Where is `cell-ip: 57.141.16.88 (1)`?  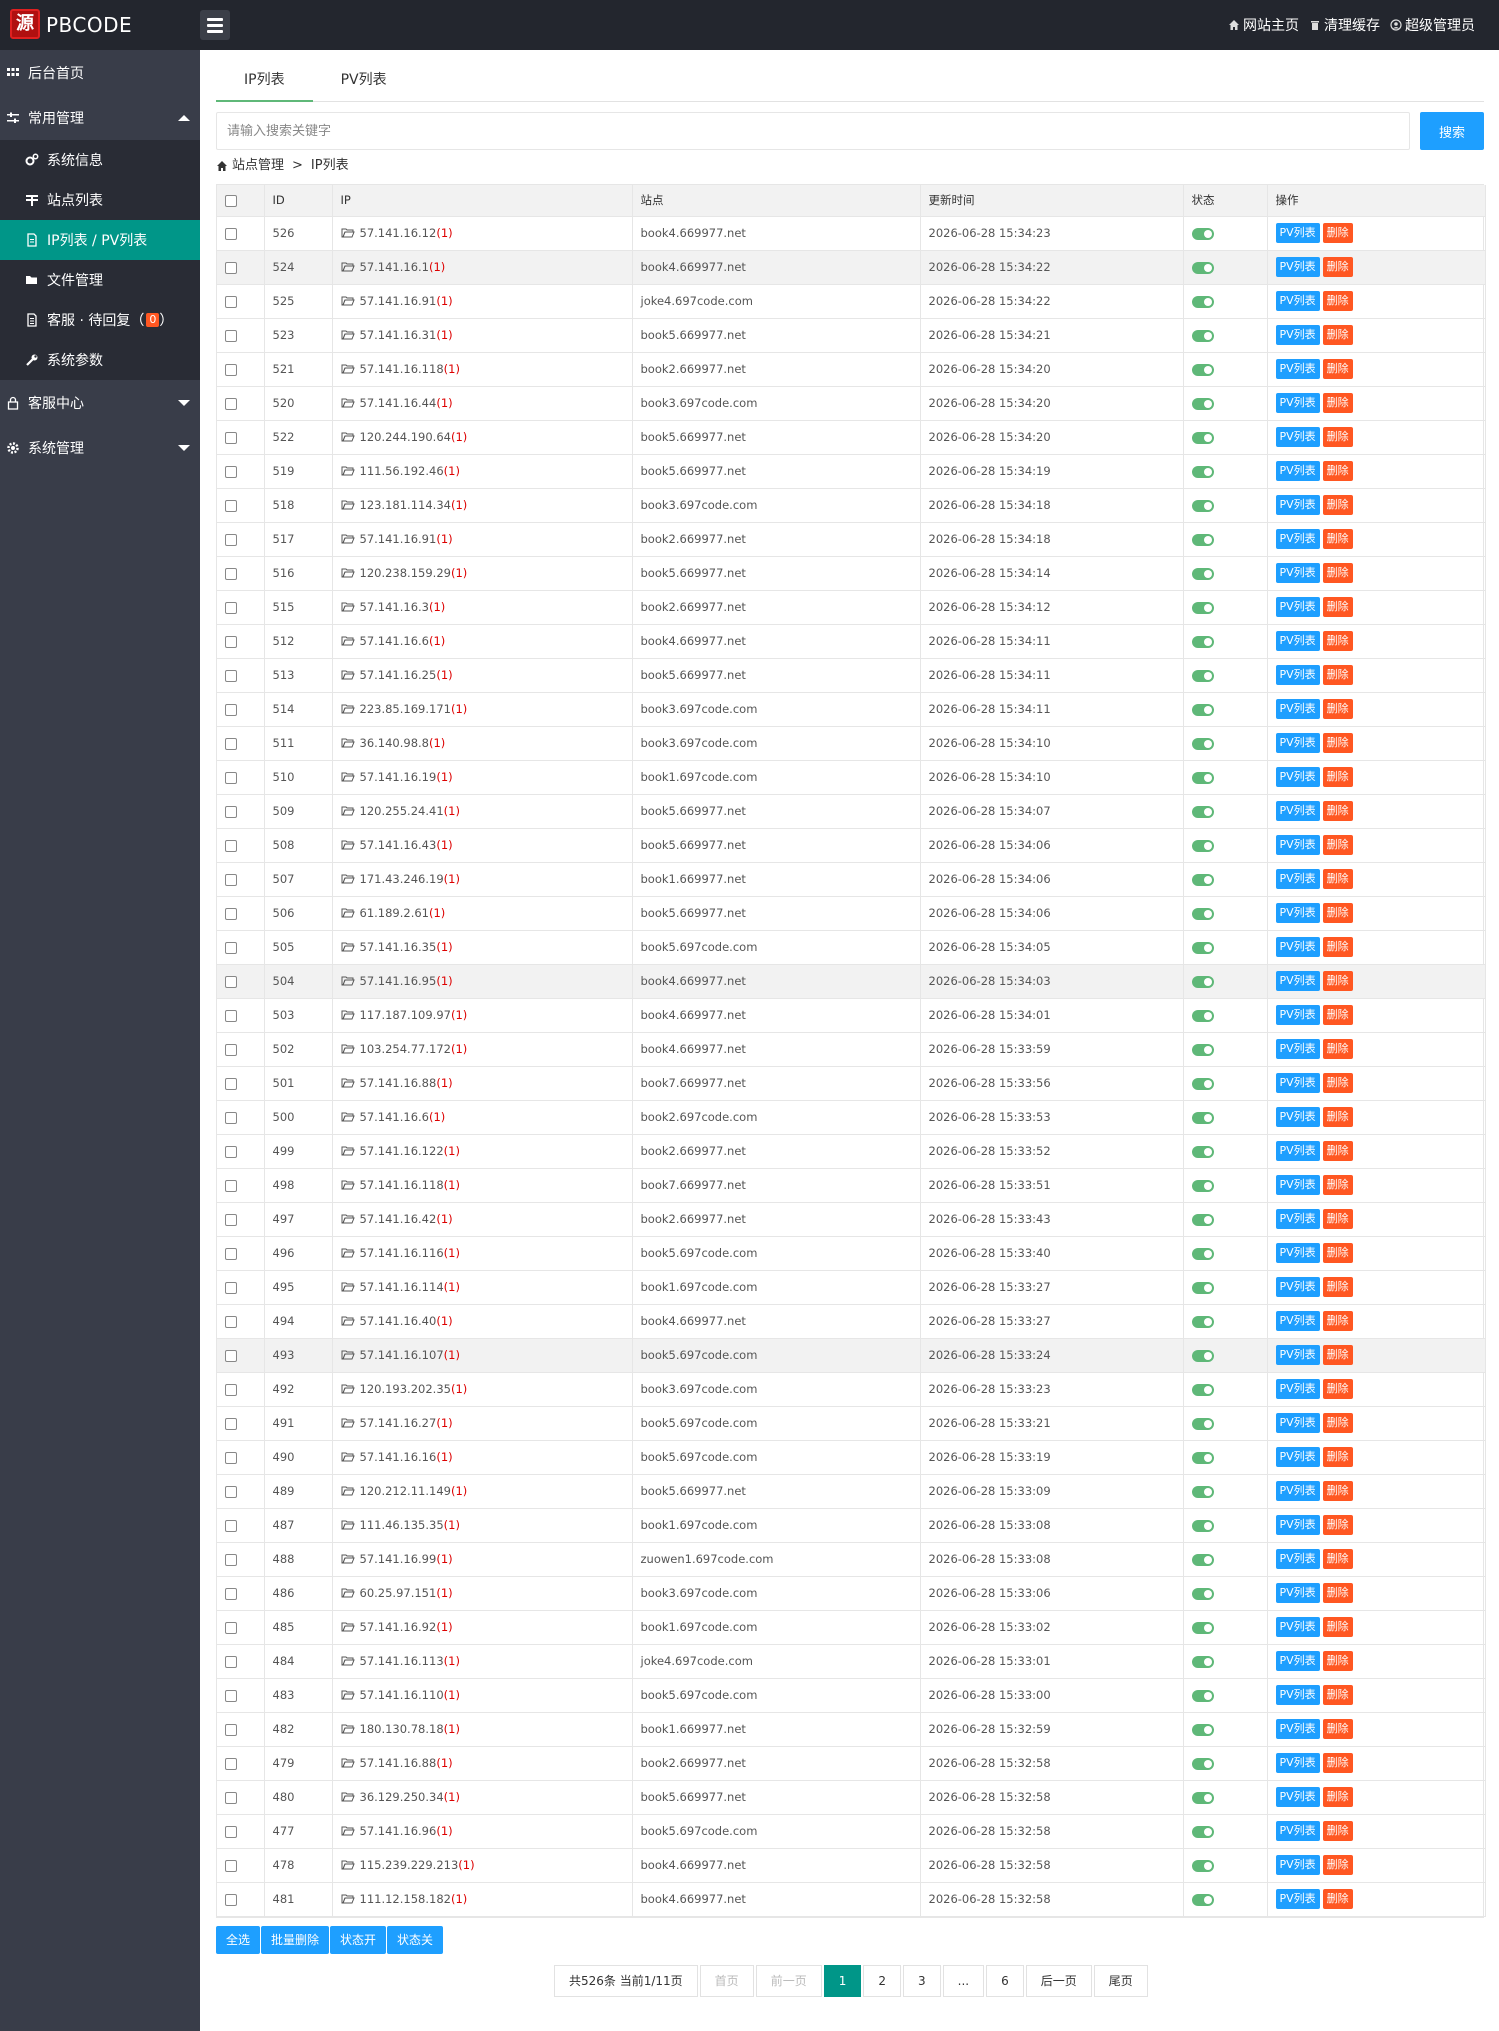 cell-ip: 57.141.16.88 (1) is located at coordinates (482, 1763).